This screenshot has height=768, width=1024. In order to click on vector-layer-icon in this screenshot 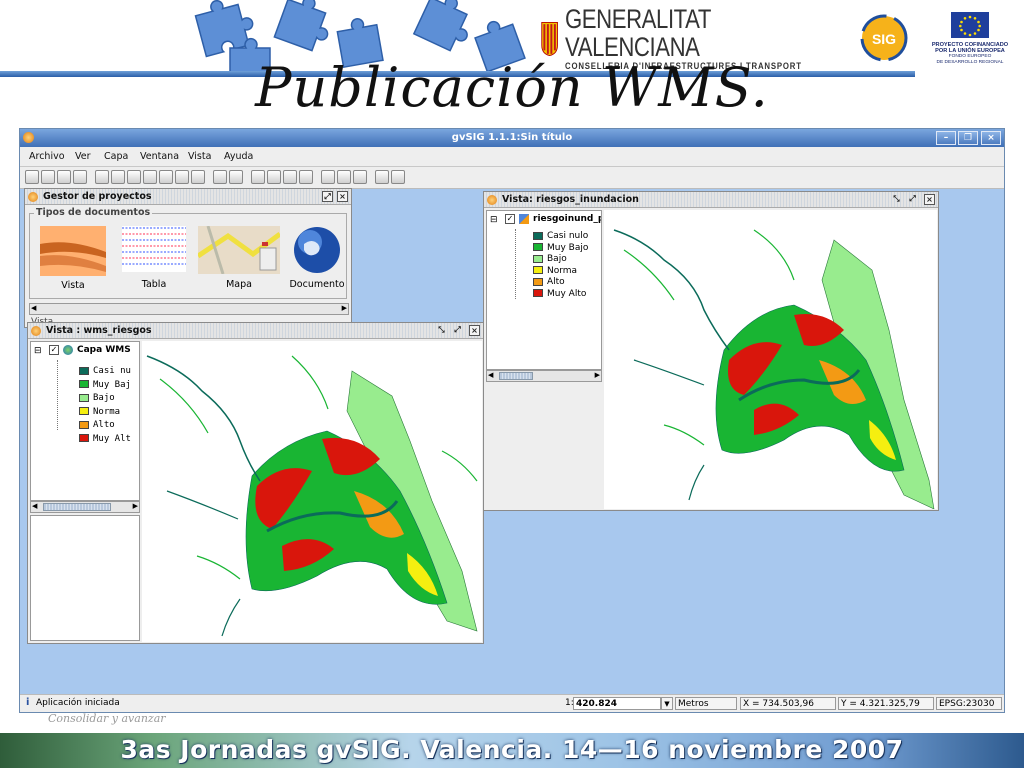, I will do `click(524, 219)`.